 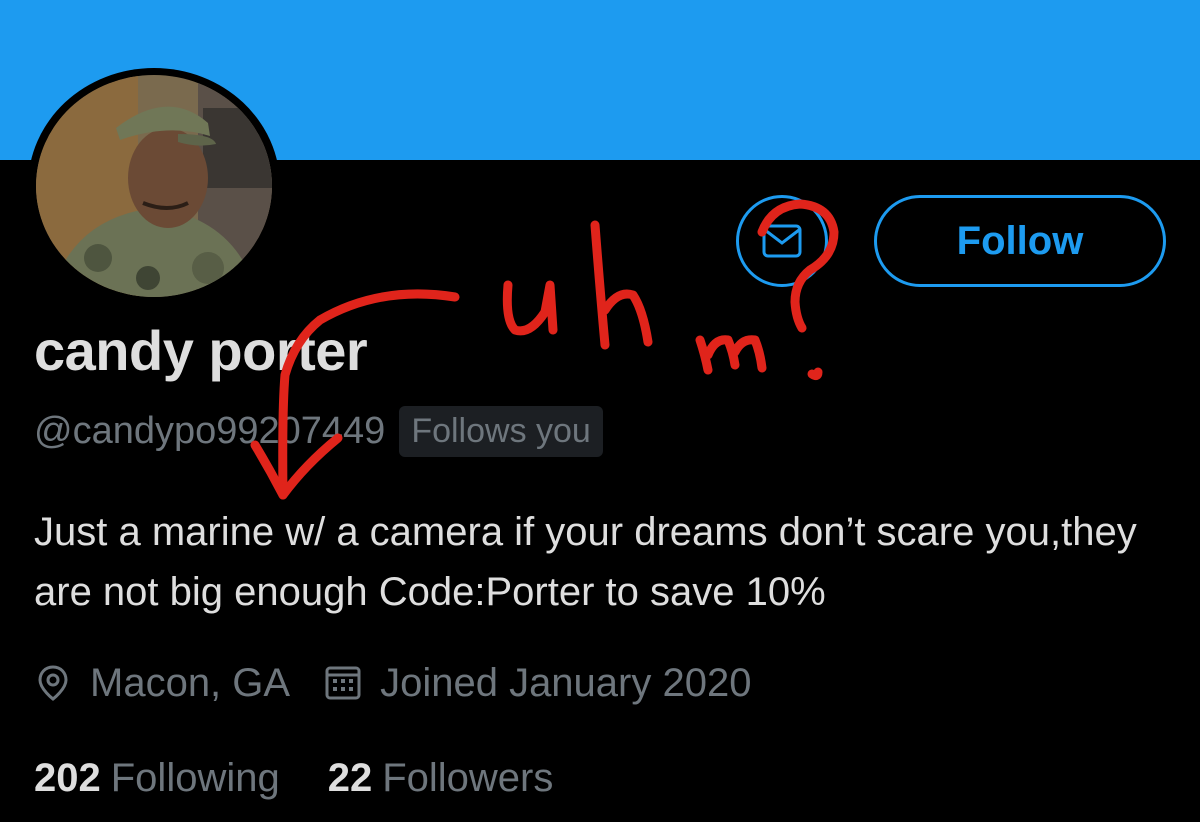 I want to click on envelope-icon, so click(x=782, y=241).